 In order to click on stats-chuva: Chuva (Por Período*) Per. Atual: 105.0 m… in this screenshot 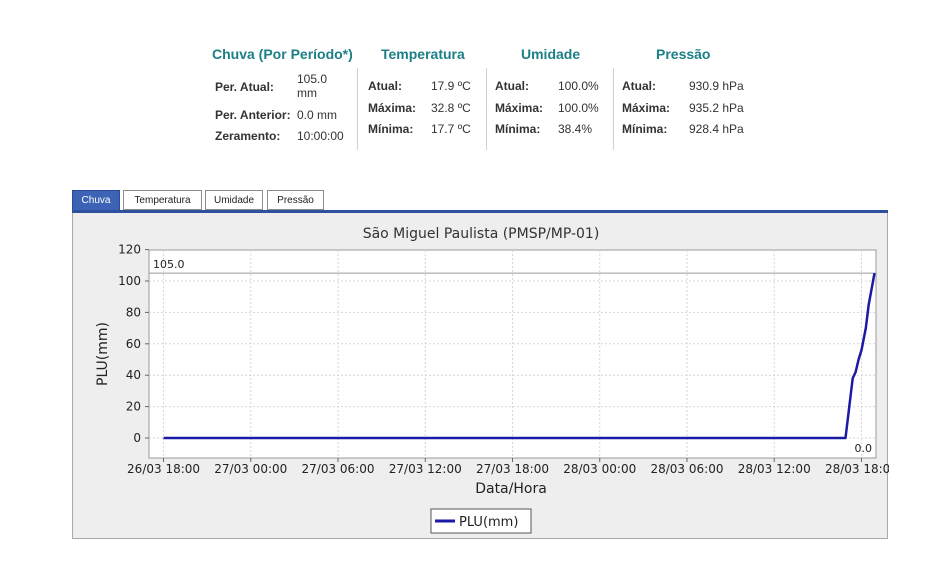, I will do `click(282, 95)`.